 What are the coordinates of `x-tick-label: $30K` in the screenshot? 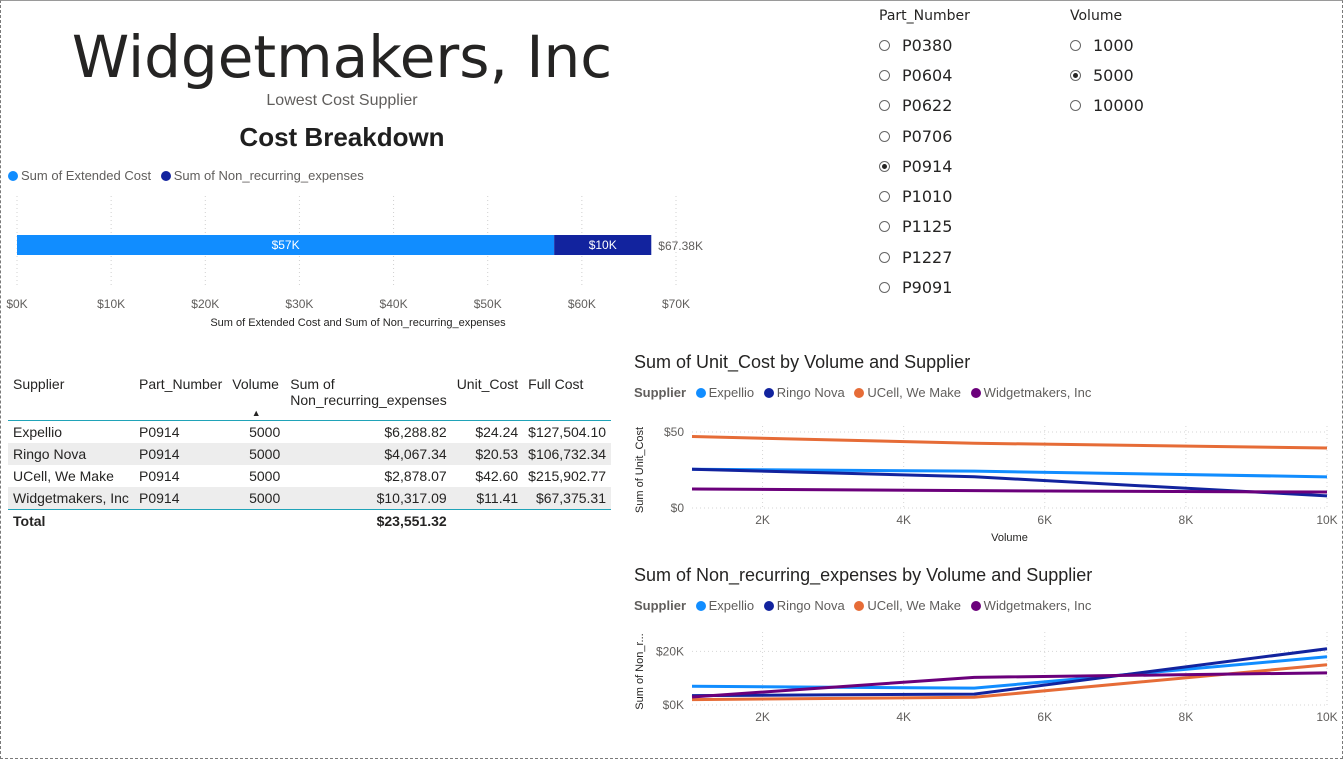 It's located at (299, 304).